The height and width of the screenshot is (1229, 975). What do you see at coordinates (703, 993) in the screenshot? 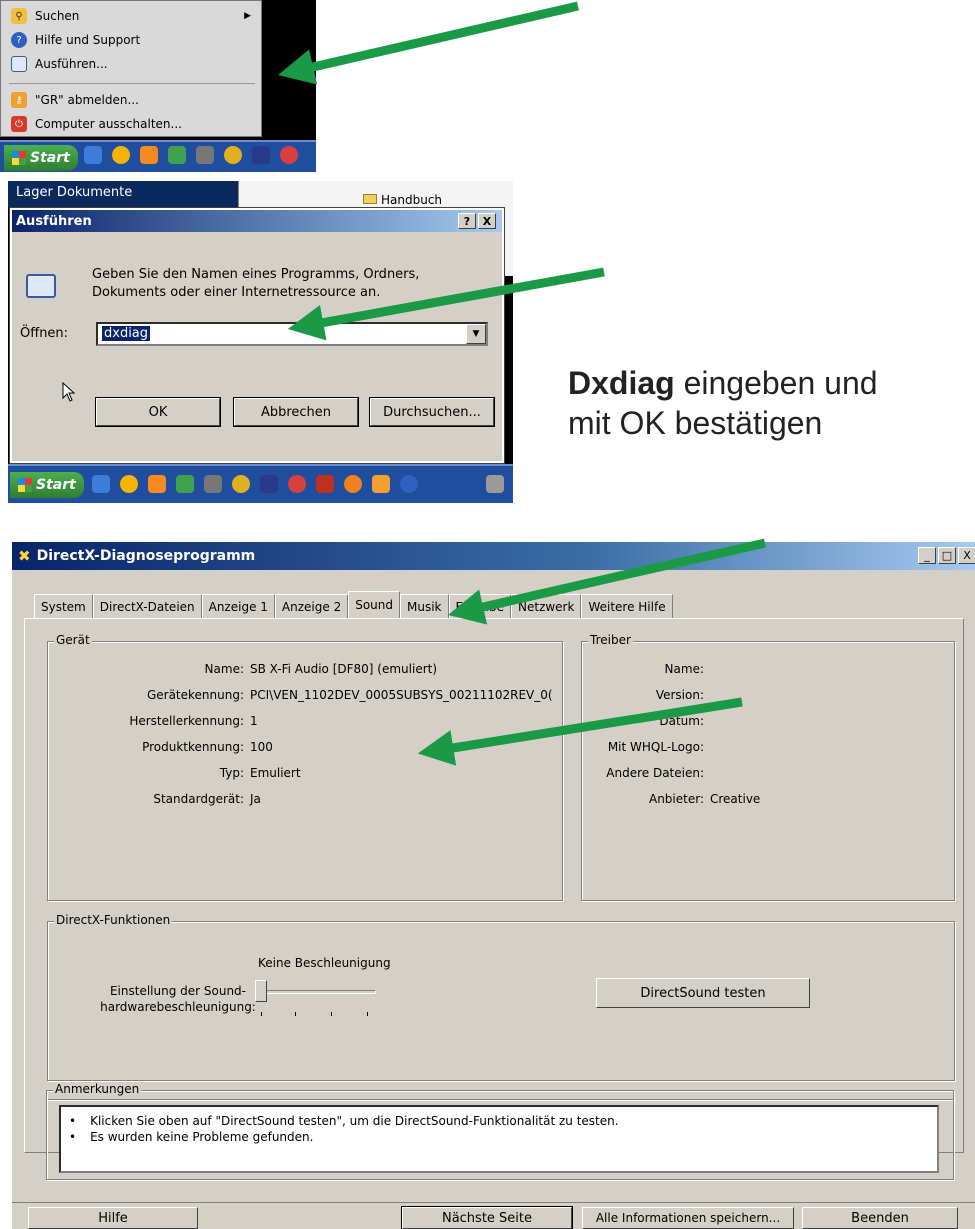
I see `directsound-test-button: DirectSound testen` at bounding box center [703, 993].